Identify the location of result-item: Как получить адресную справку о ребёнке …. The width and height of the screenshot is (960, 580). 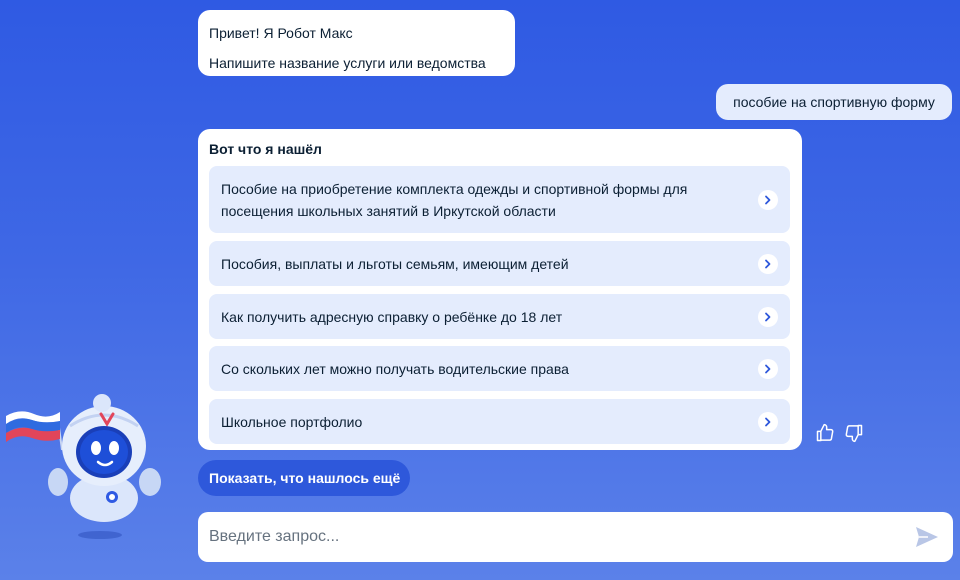
(499, 316).